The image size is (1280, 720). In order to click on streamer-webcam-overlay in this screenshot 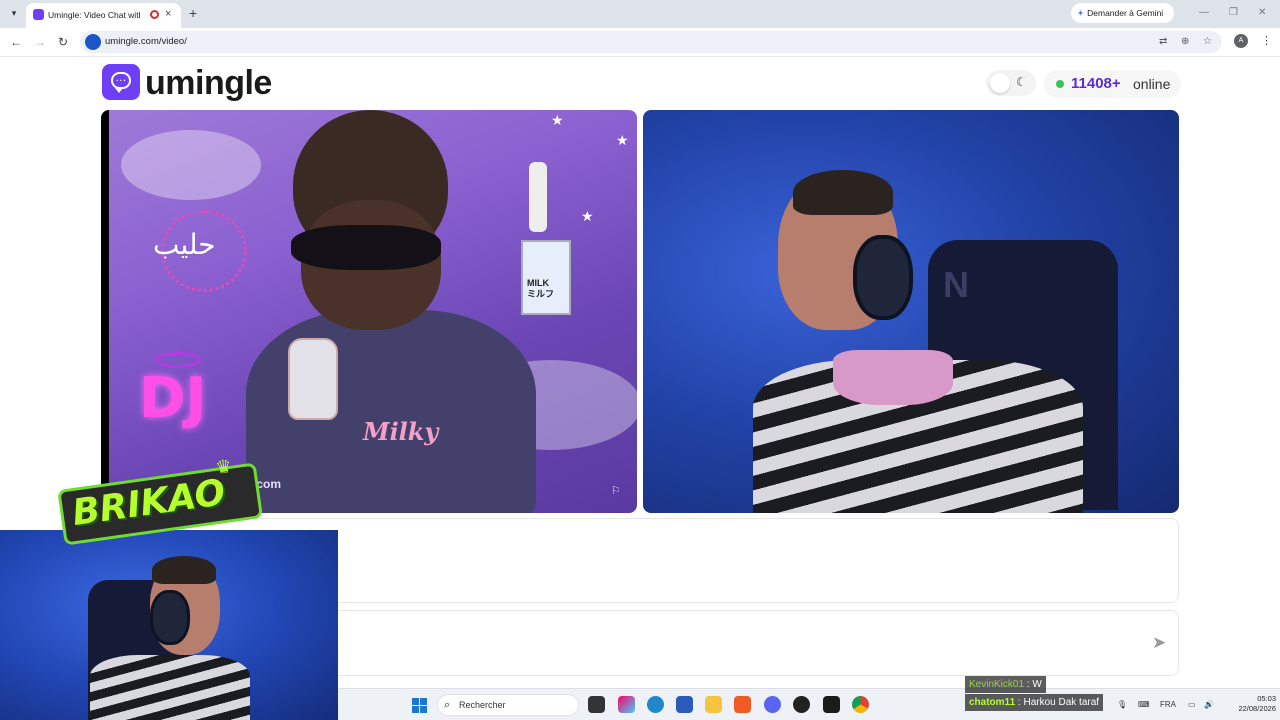, I will do `click(169, 625)`.